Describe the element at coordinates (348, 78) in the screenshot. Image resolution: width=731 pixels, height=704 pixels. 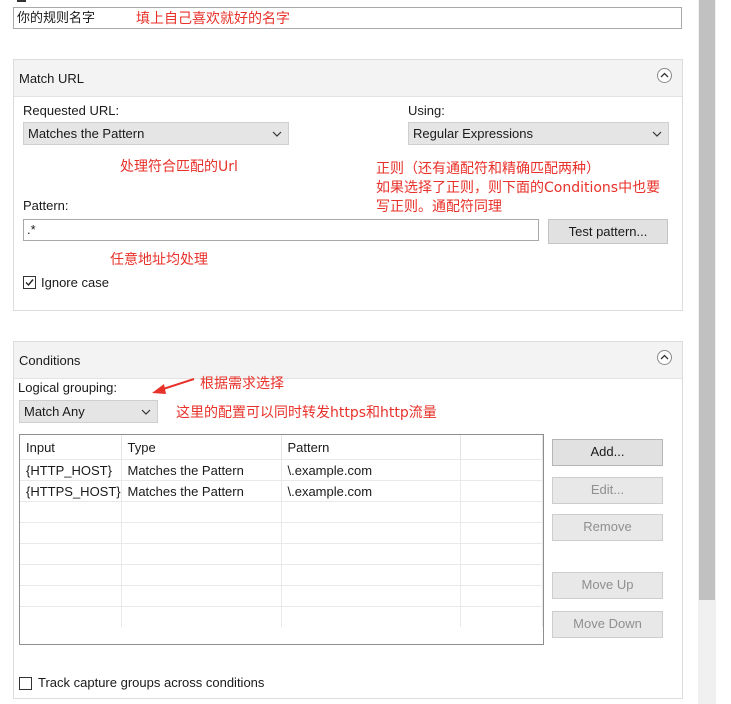
I see `match-url-header: Match URL` at that location.